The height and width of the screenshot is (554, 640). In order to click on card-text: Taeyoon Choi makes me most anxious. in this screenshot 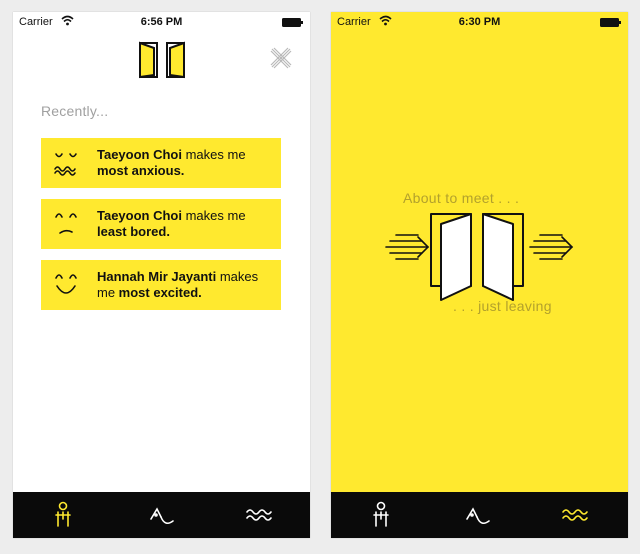, I will do `click(187, 163)`.